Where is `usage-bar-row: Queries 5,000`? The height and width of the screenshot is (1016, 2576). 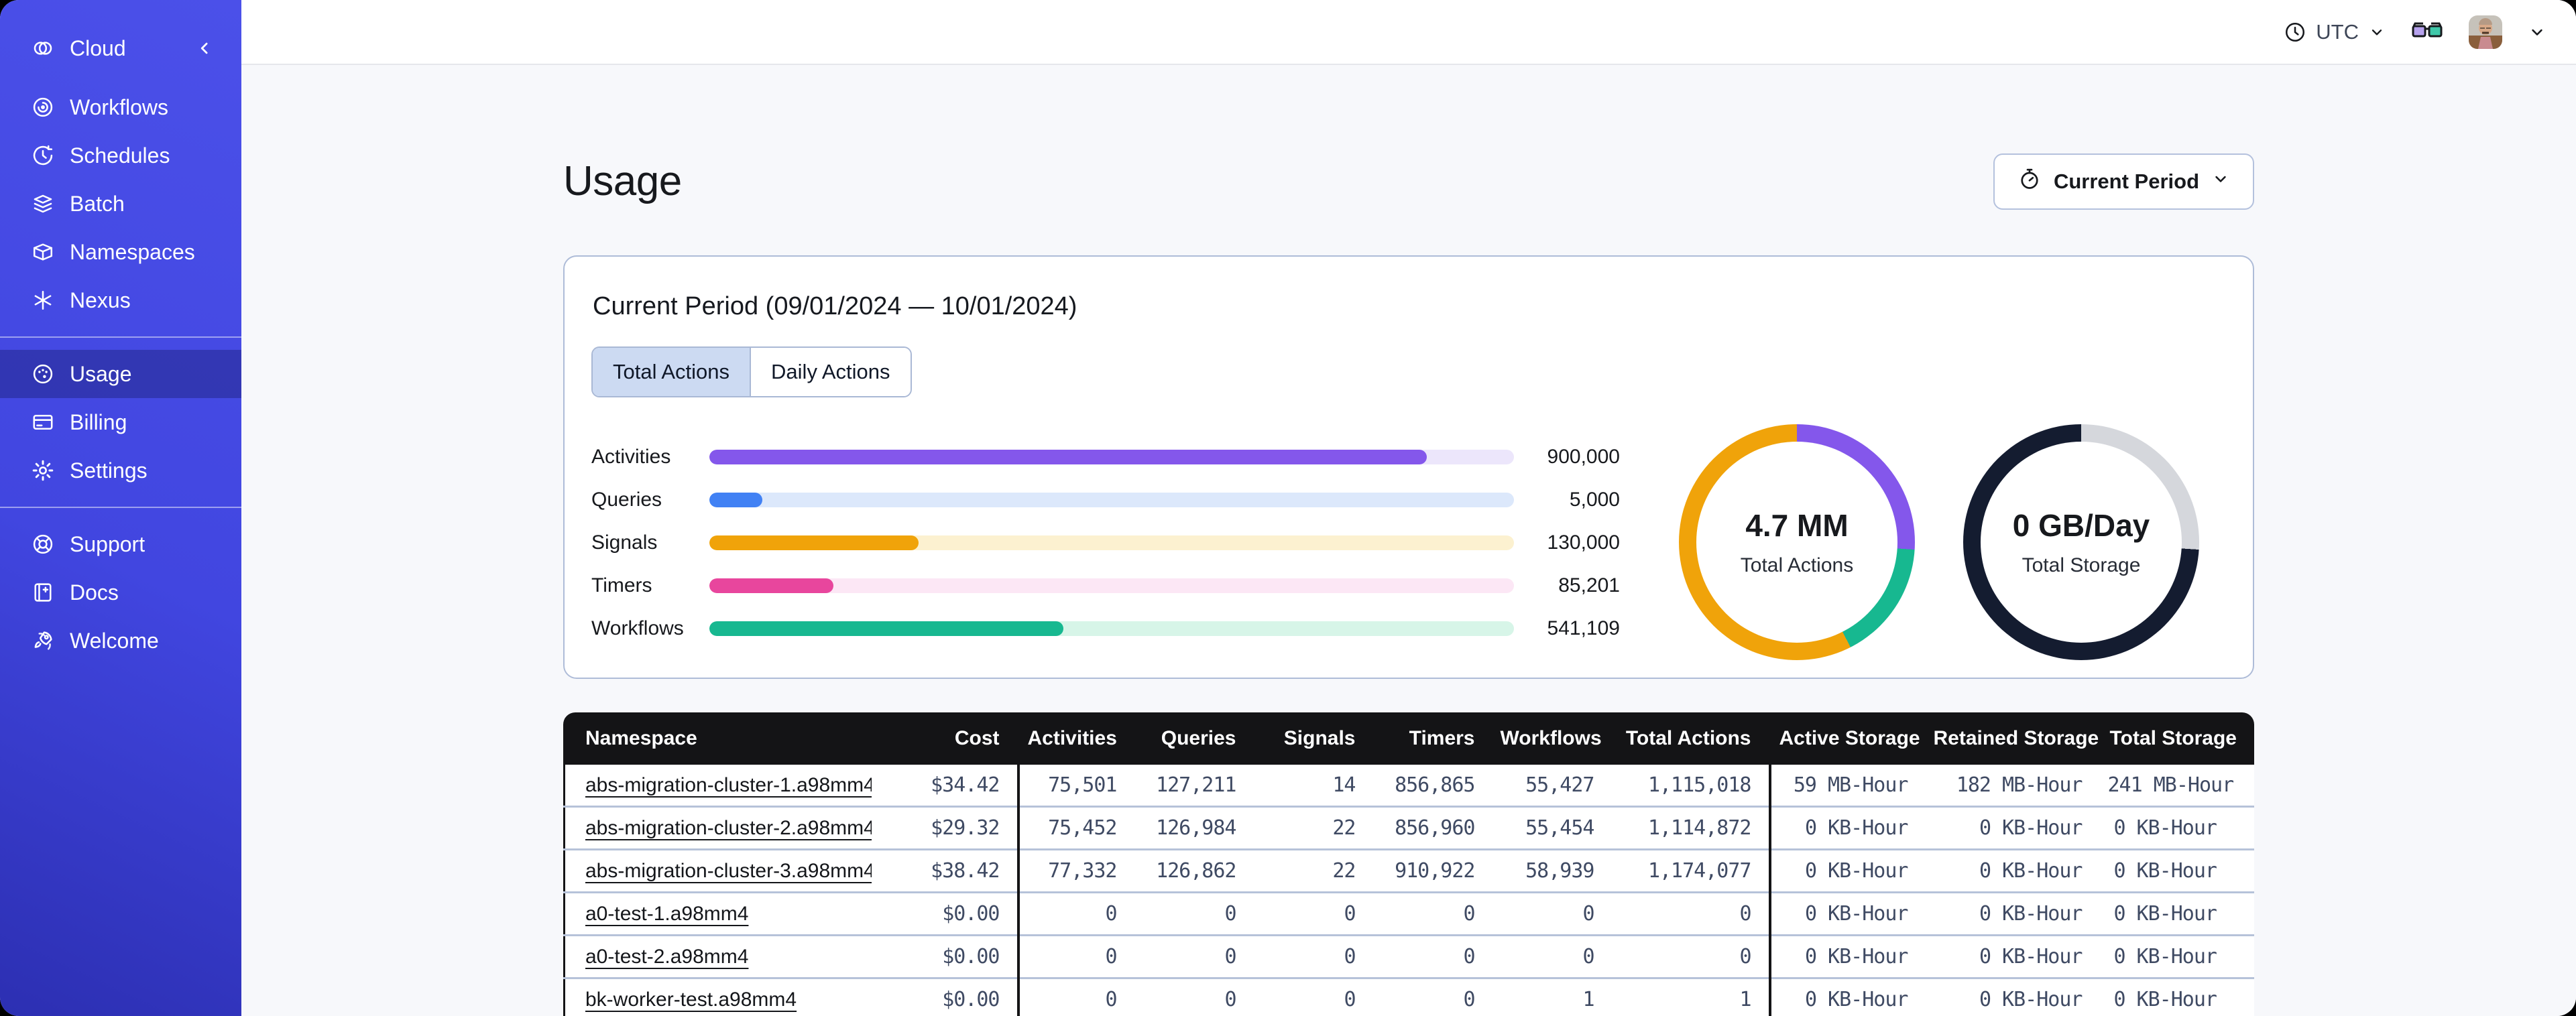
usage-bar-row: Queries 5,000 is located at coordinates (1105, 500).